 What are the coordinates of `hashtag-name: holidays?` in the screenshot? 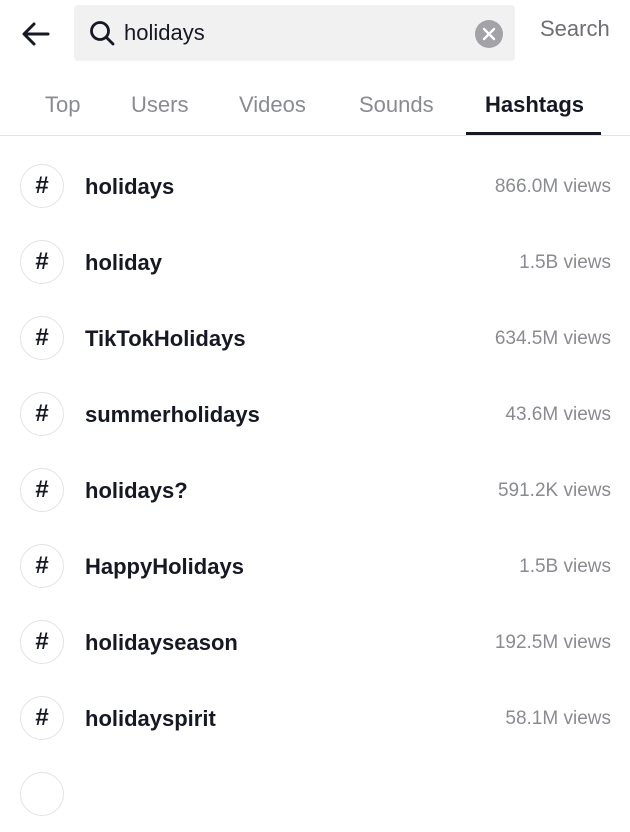 It's located at (136, 490).